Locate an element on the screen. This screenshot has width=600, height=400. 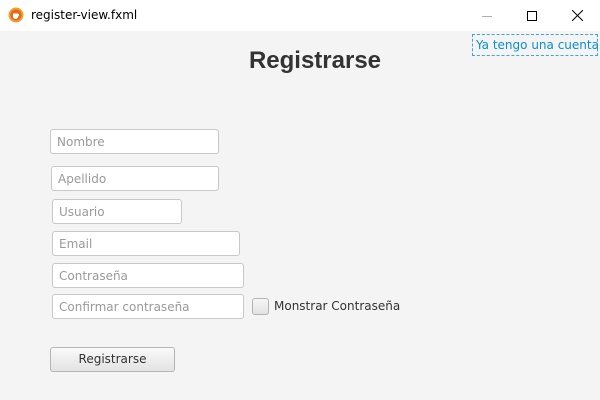
close-button is located at coordinates (577, 15).